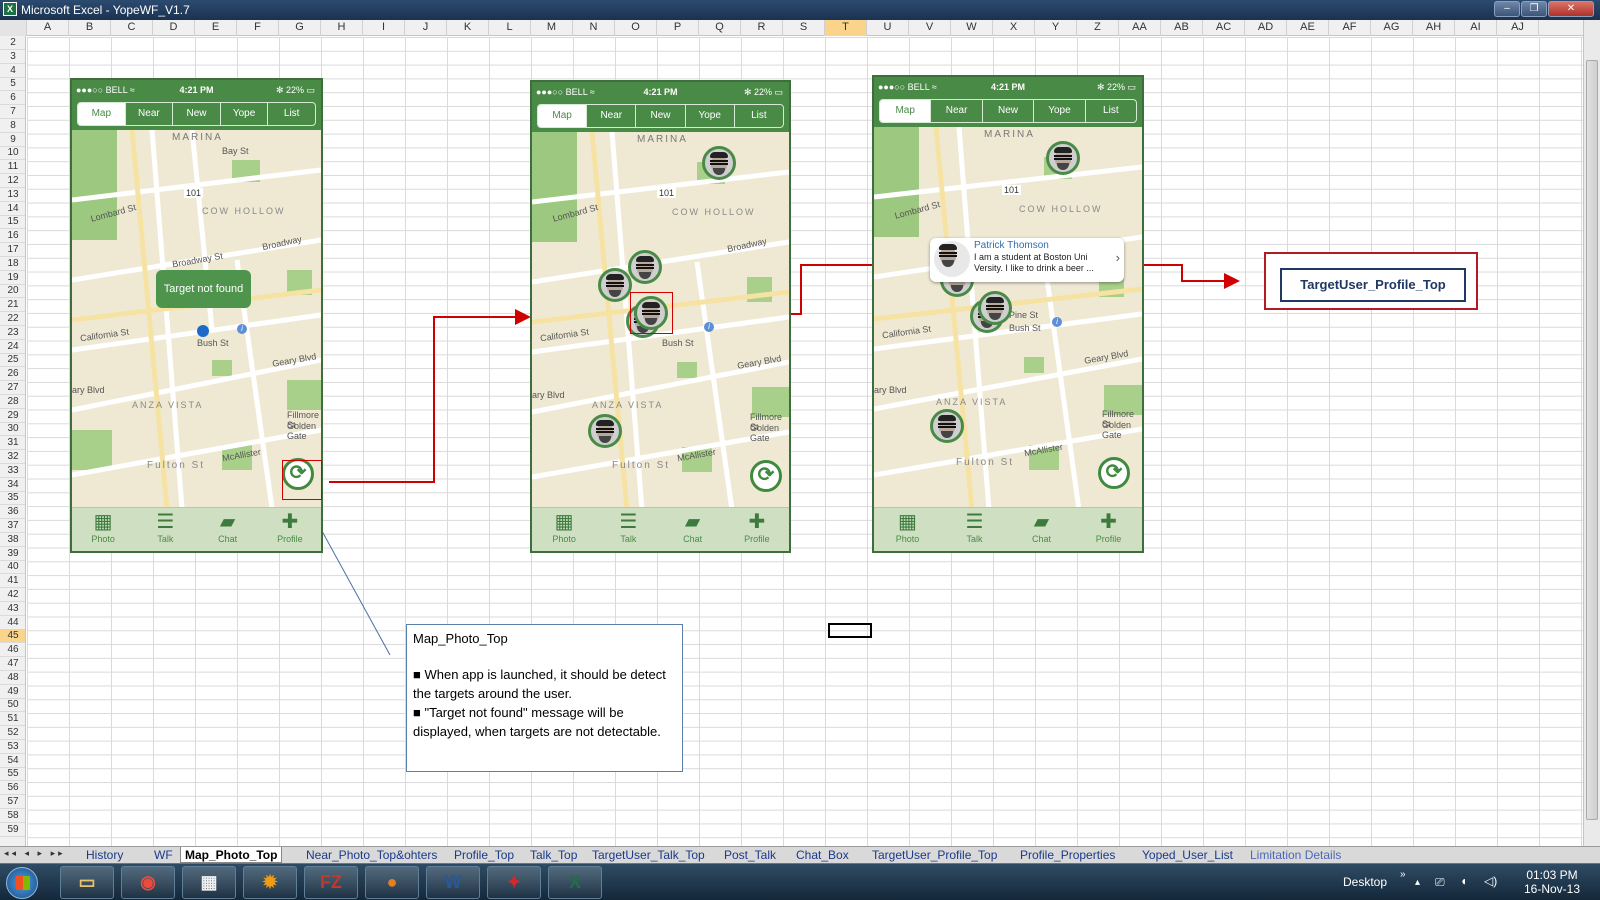 The image size is (1600, 900). Describe the element at coordinates (12, 774) in the screenshot. I see `row-header: 55` at that location.